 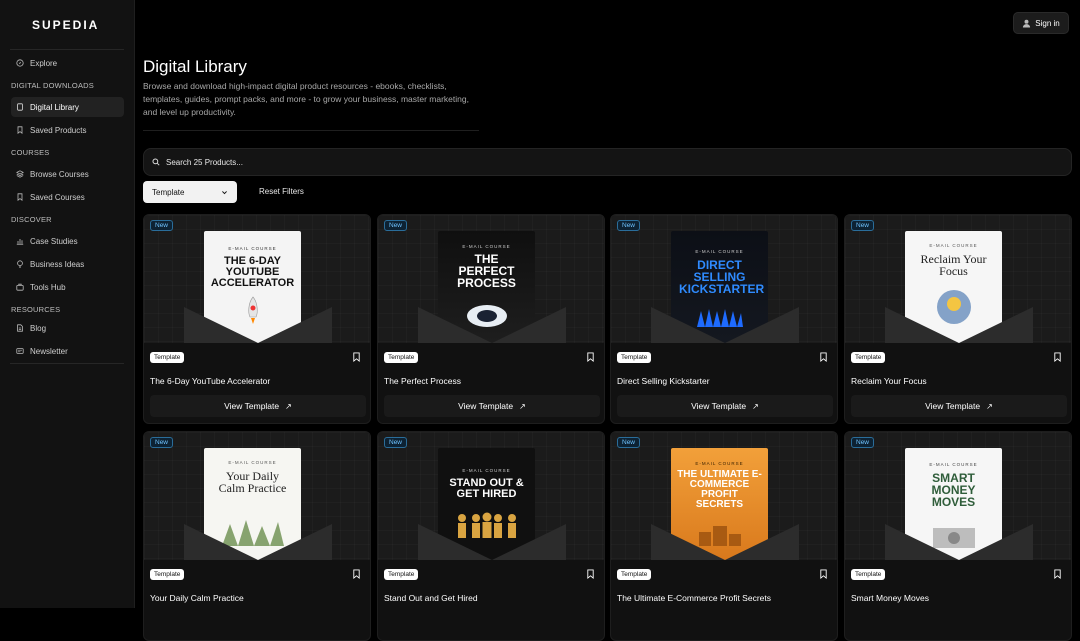 What do you see at coordinates (252, 482) in the screenshot?
I see `cover-title: Your Daily Calm Practice` at bounding box center [252, 482].